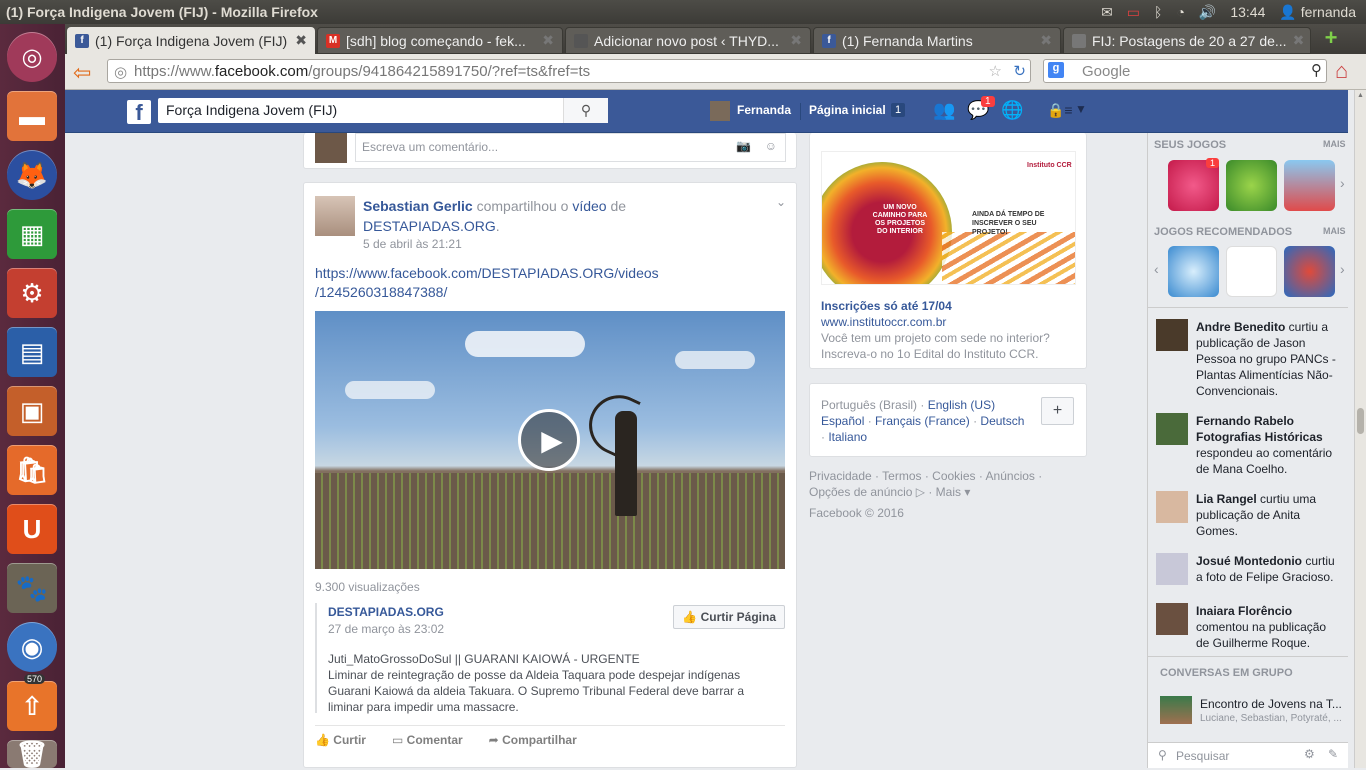 The image size is (1366, 770). What do you see at coordinates (1251, 271) in the screenshot?
I see `clock-game-icon` at bounding box center [1251, 271].